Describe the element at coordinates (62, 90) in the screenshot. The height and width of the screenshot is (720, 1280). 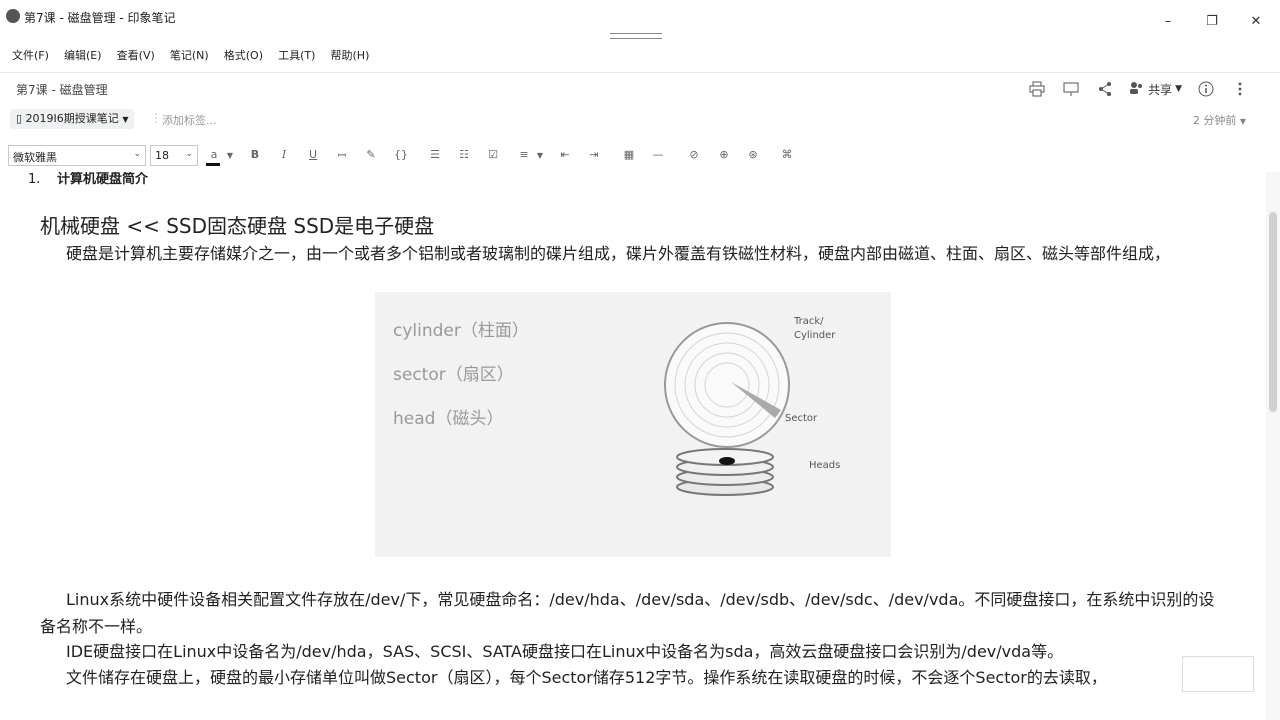
I see `note-title: 第7课 - 磁盘管理` at that location.